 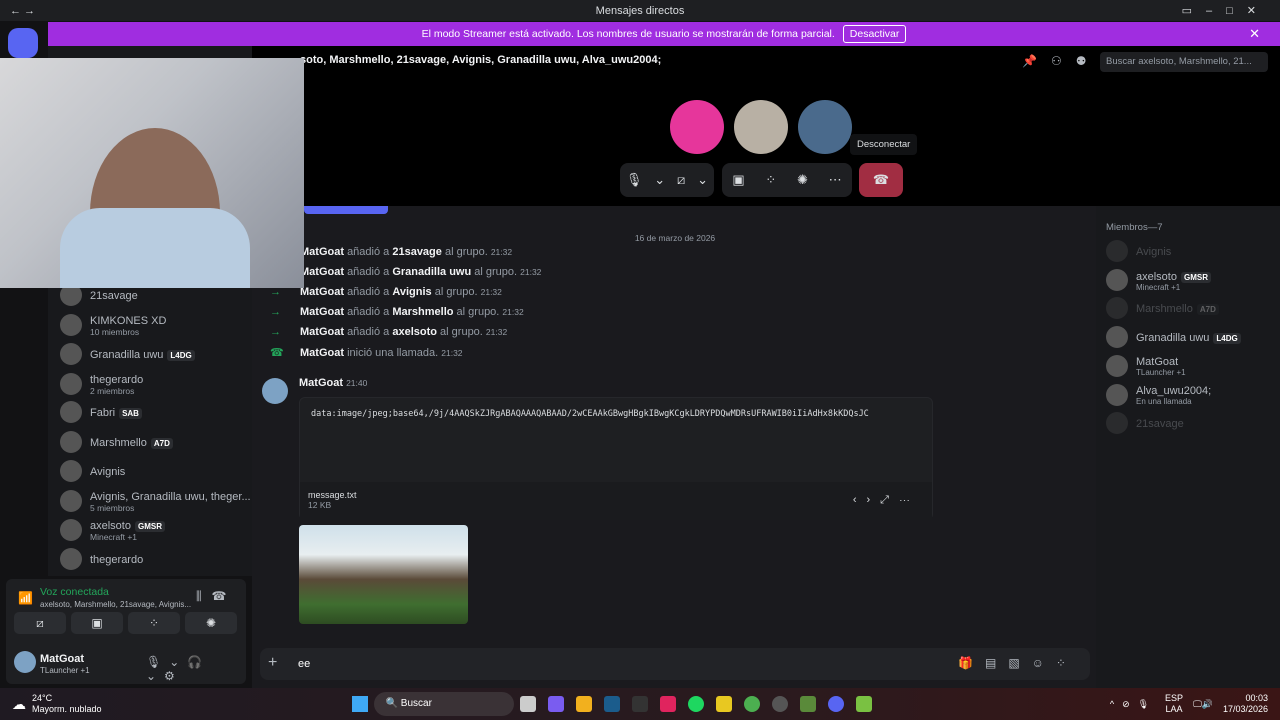 What do you see at coordinates (155, 470) in the screenshot?
I see `dm-item: Avignis` at bounding box center [155, 470].